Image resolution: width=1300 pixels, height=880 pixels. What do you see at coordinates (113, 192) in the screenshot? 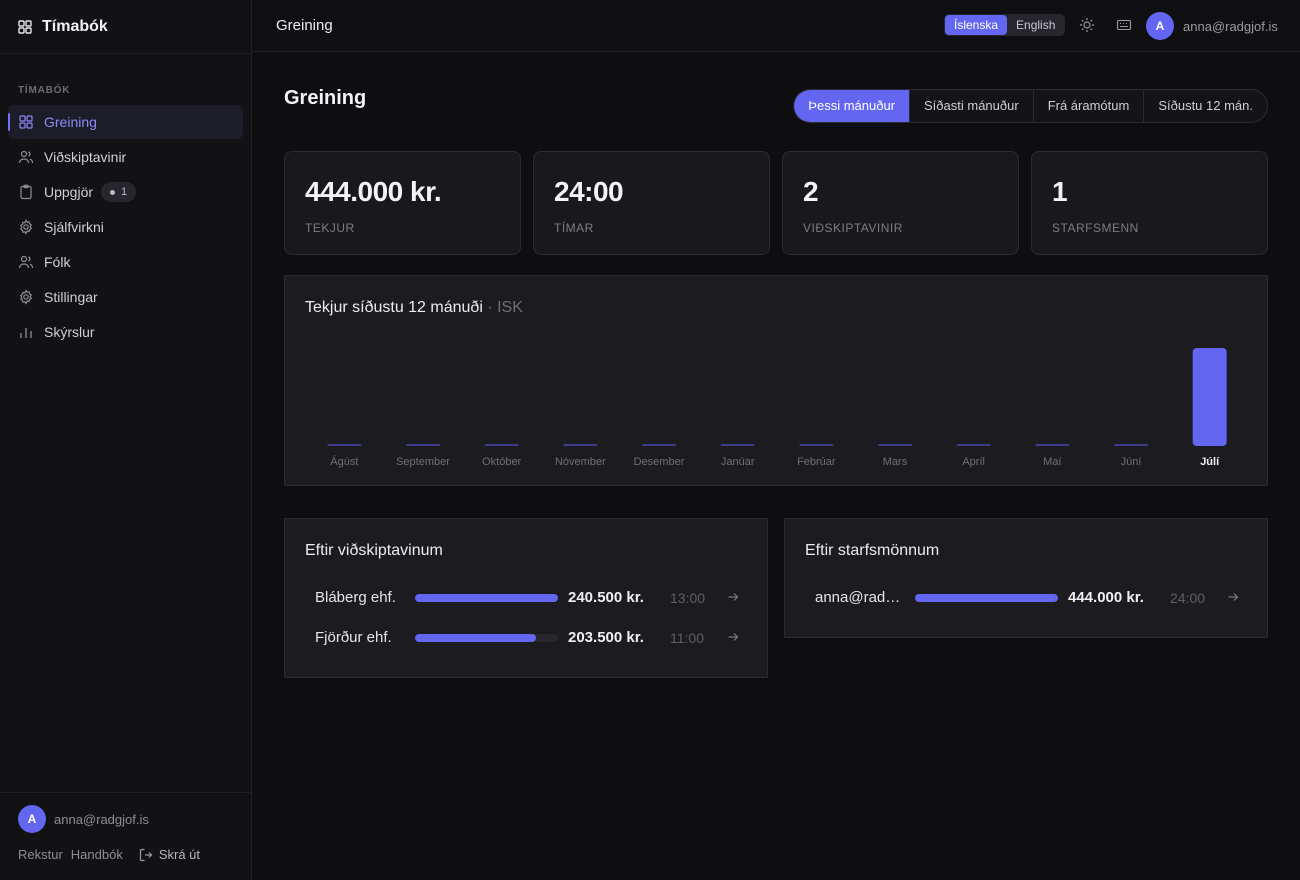
I see `dot-icon` at bounding box center [113, 192].